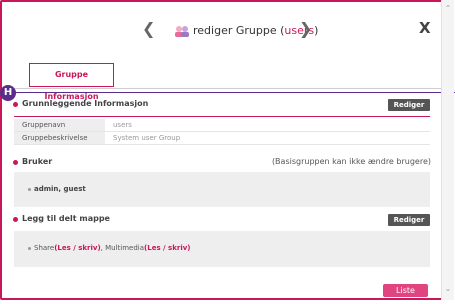  I want to click on share-name: Multimedia, so click(125, 248).